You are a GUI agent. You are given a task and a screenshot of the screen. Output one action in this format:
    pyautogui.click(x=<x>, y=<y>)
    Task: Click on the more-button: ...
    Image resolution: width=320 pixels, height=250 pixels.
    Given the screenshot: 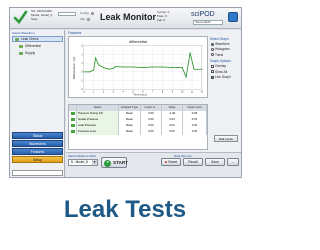 What is the action you would take?
    pyautogui.click(x=233, y=162)
    